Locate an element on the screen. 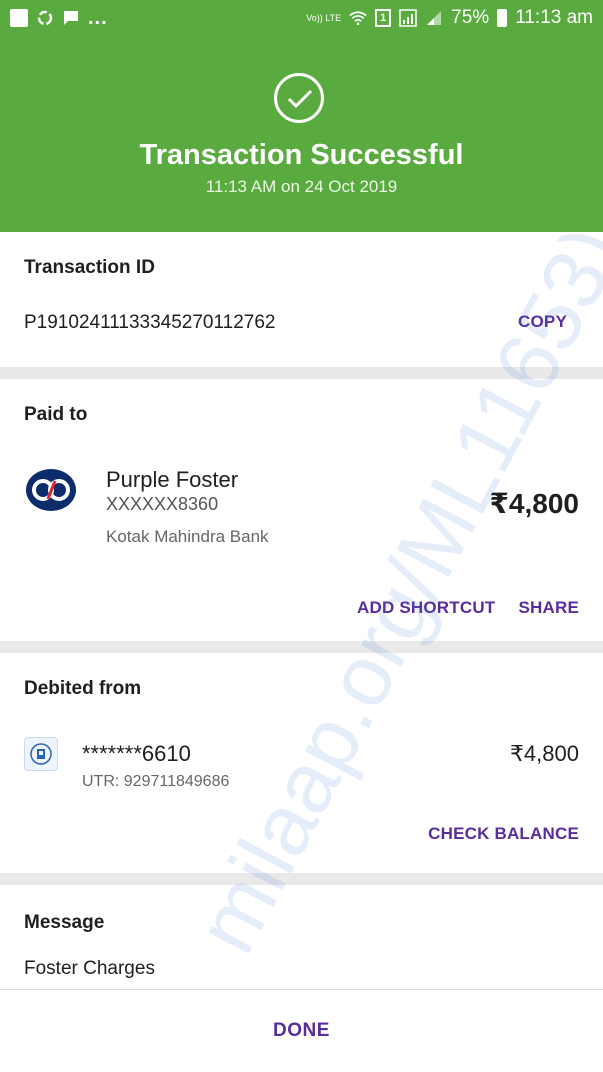 The width and height of the screenshot is (603, 1072). payee-name: Purple Foster is located at coordinates (172, 479).